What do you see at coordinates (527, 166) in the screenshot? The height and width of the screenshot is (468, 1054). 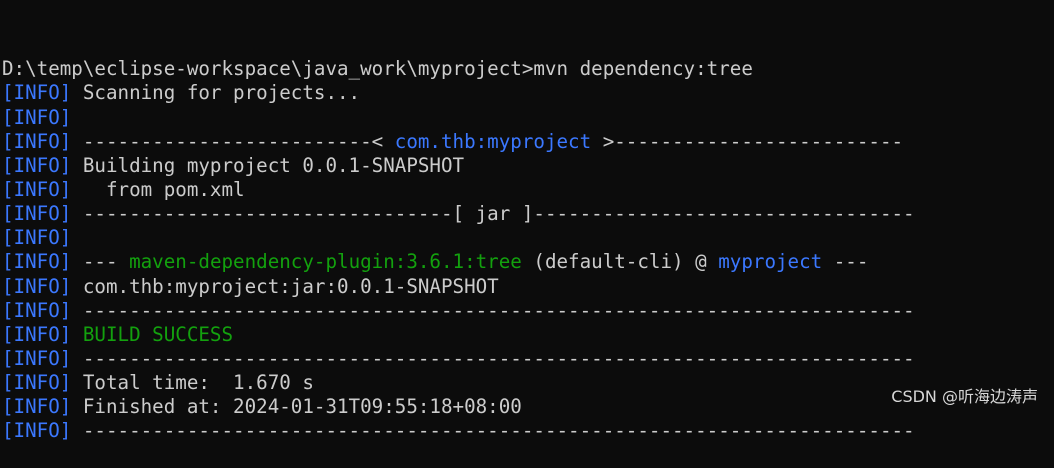 I see `log-line: [INFO] Building myproject 0.0.1-SNAPSHOT` at bounding box center [527, 166].